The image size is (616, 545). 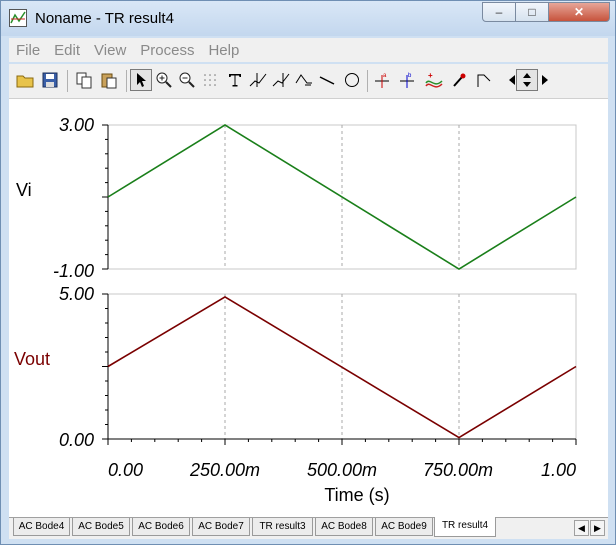 What do you see at coordinates (84, 80) in the screenshot?
I see `copy-icon` at bounding box center [84, 80].